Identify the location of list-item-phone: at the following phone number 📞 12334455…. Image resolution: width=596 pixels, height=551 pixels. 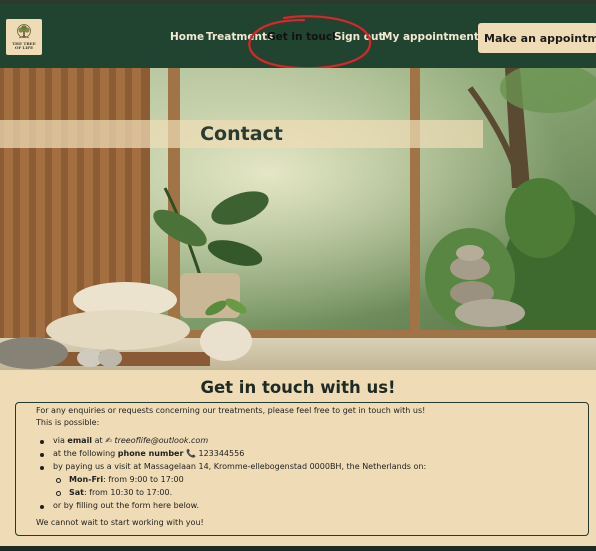
(142, 454).